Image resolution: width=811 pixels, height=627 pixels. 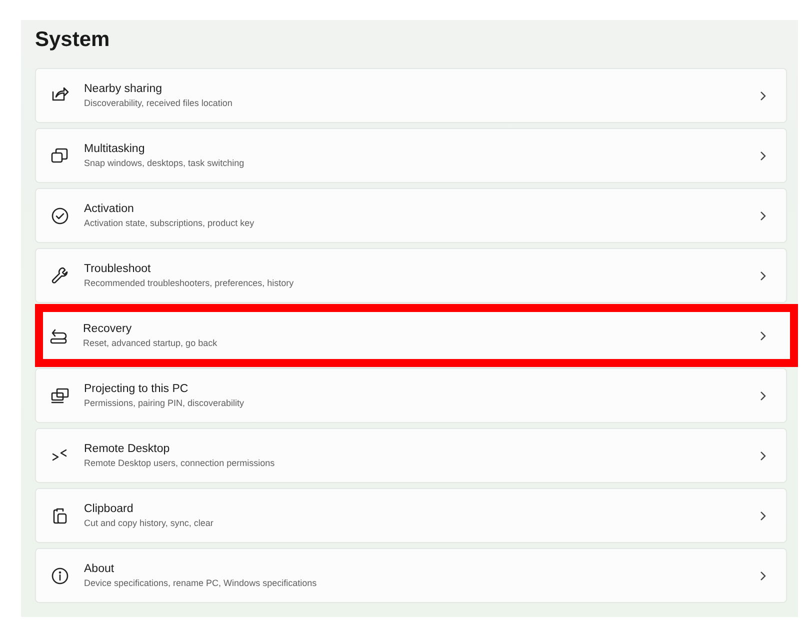 What do you see at coordinates (165, 163) in the screenshot?
I see `item-description: Snap windows, desktops, task switching` at bounding box center [165, 163].